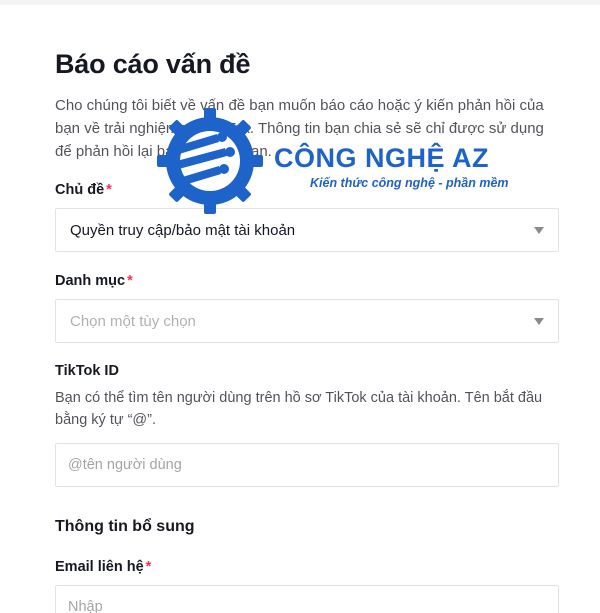  I want to click on watermark-brand: CÔNG NGHỆ AZ, so click(381, 158).